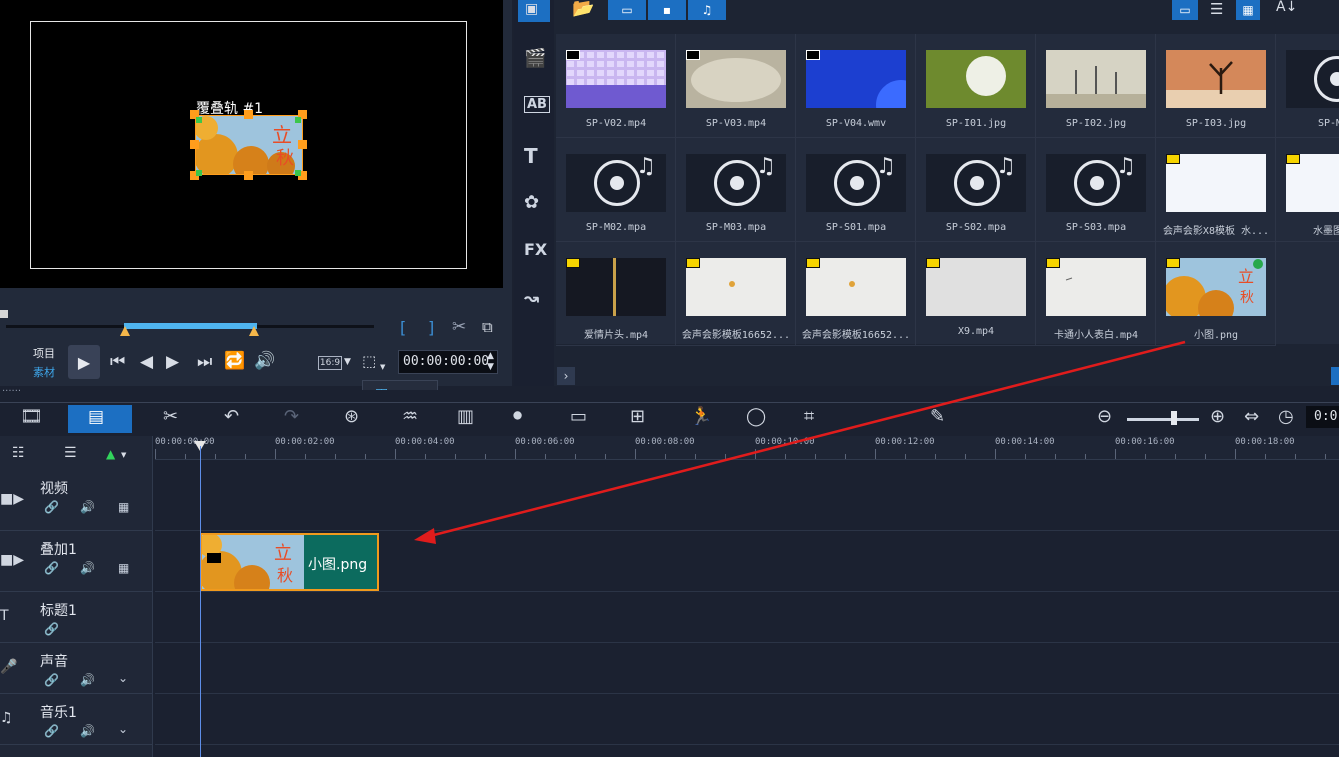 Image resolution: width=1339 pixels, height=757 pixels. I want to click on trim-start-marker, so click(125, 331).